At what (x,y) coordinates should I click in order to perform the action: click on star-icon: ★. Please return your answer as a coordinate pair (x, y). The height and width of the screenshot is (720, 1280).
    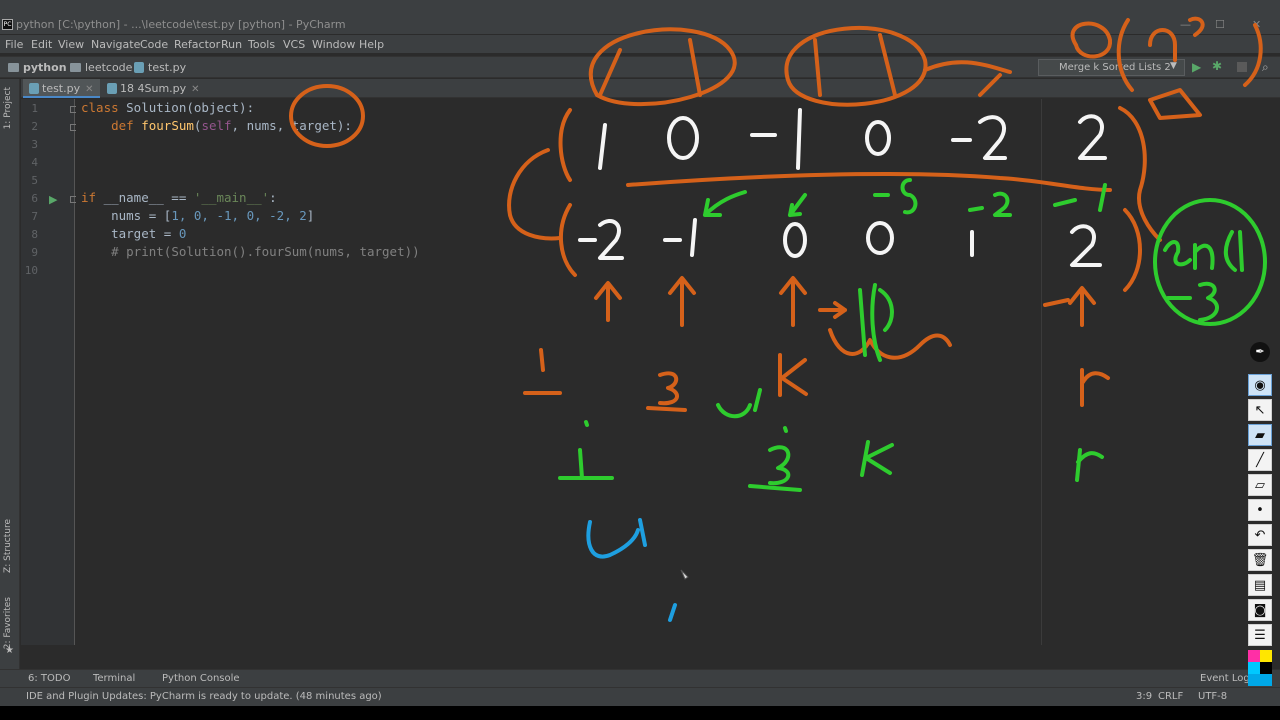
    Looking at the image, I should click on (9, 650).